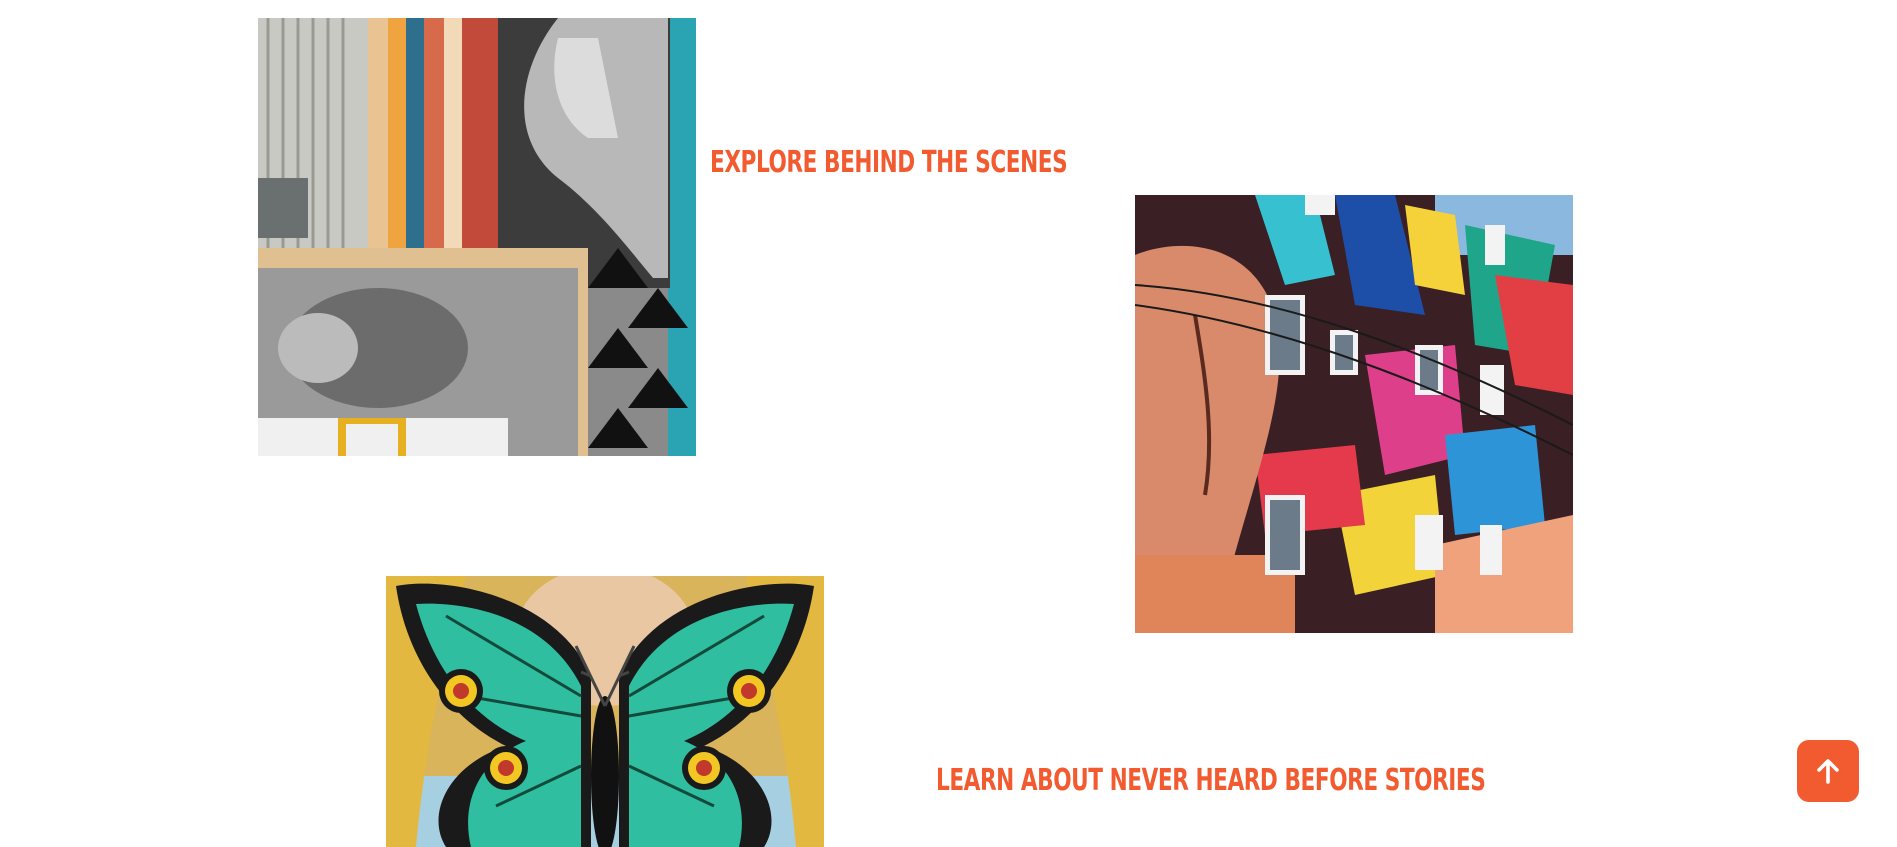  I want to click on explore-heading: EXPLORE BEHIND THE SCENES, so click(889, 162).